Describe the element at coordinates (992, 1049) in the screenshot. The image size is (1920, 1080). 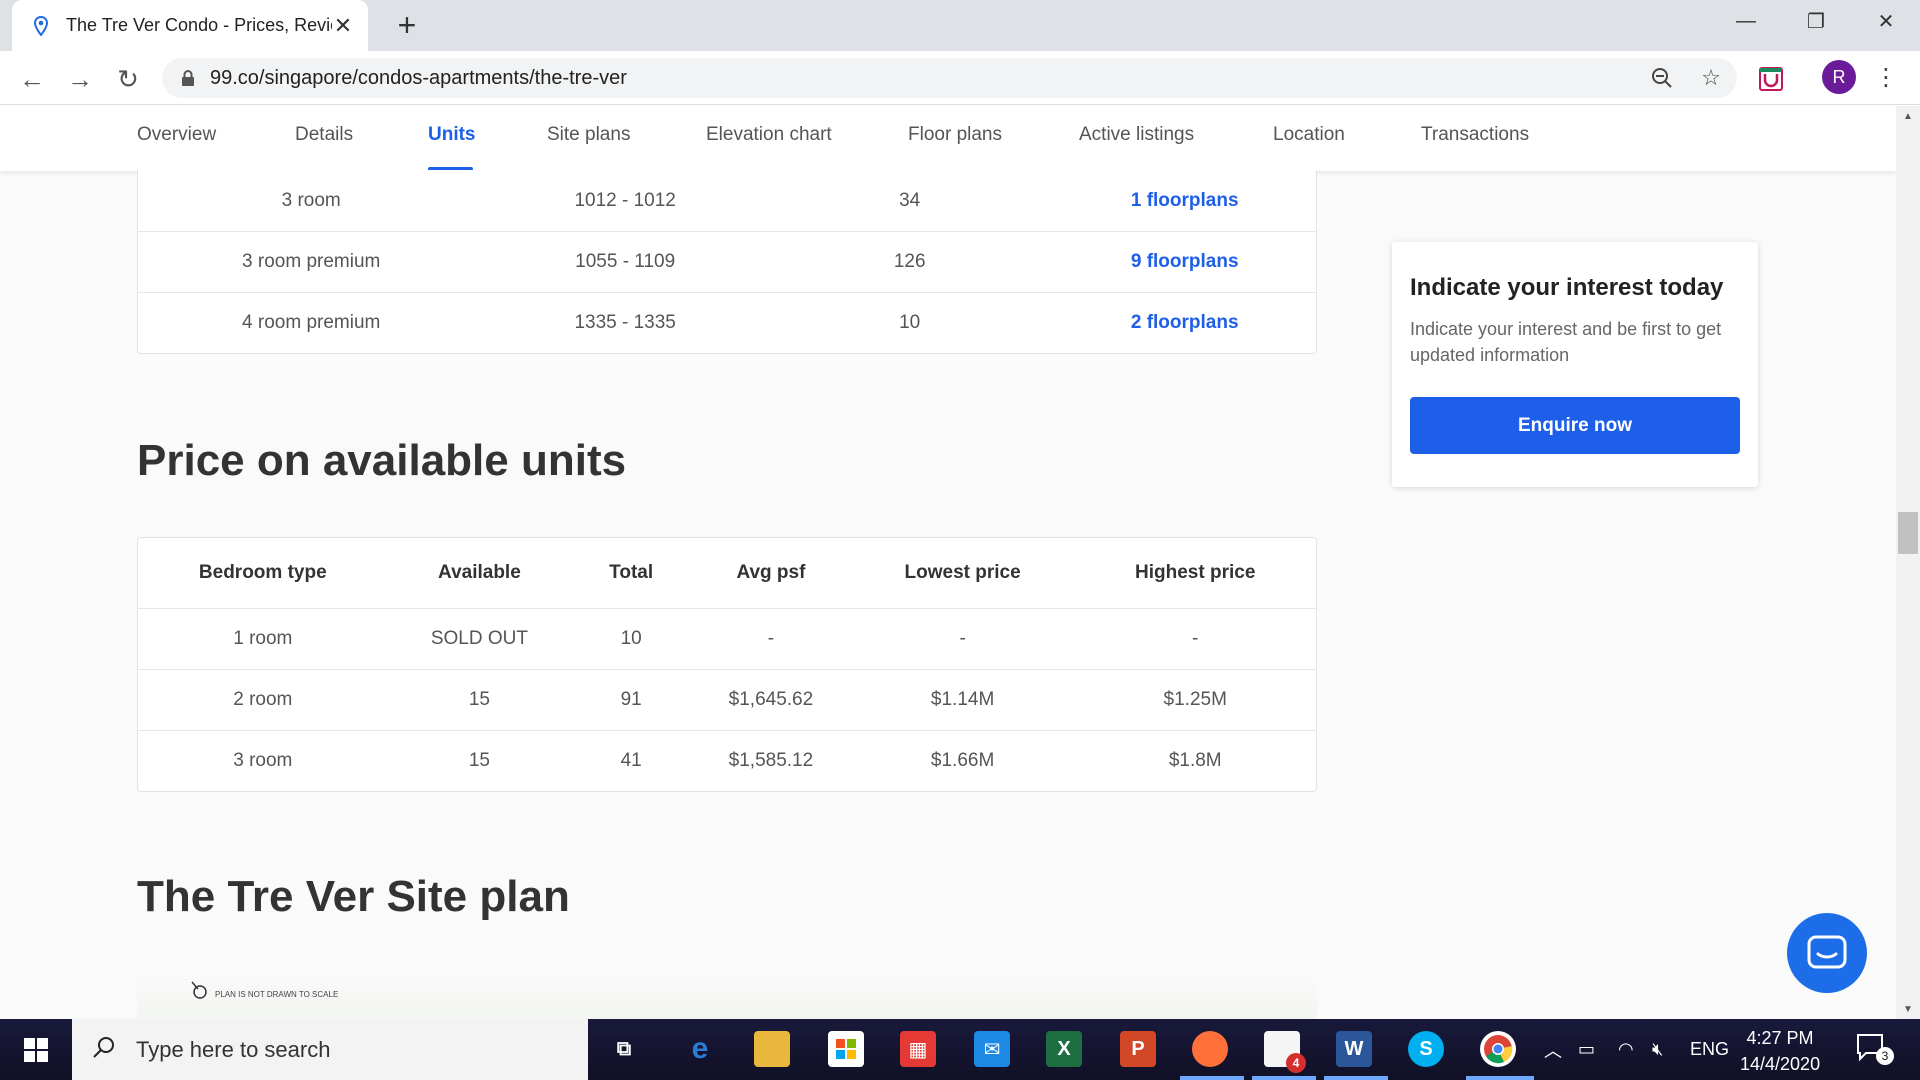
I see `mail-icon: ✉` at that location.